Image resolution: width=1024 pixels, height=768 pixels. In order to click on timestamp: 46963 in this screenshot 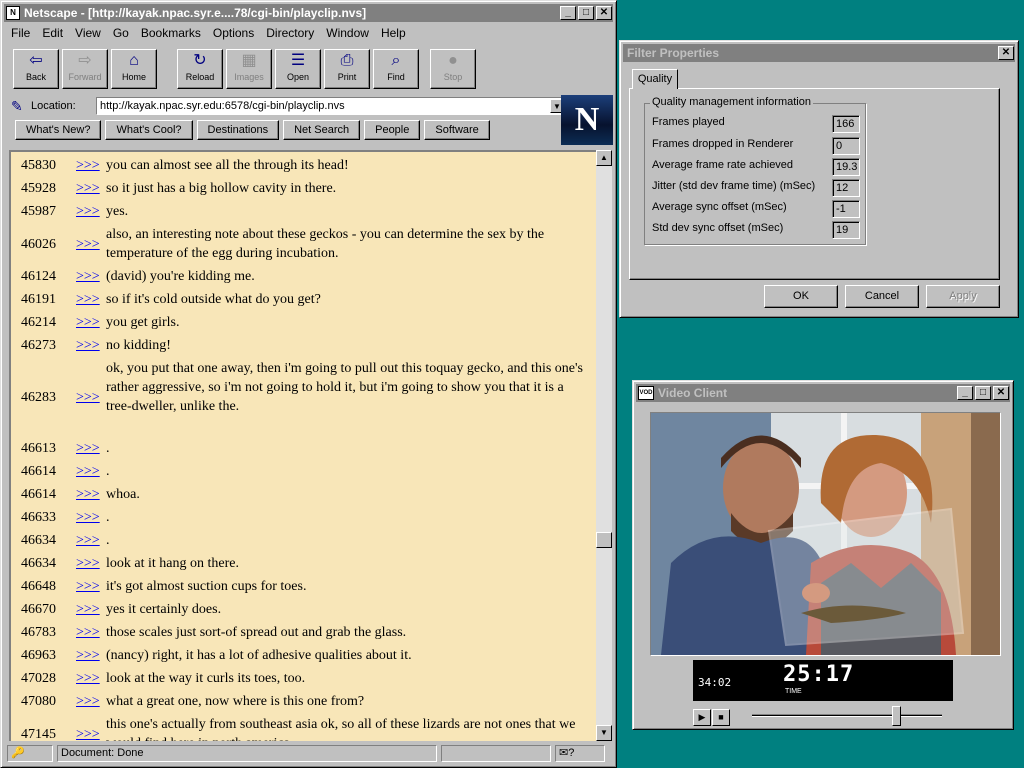, I will do `click(38, 655)`.